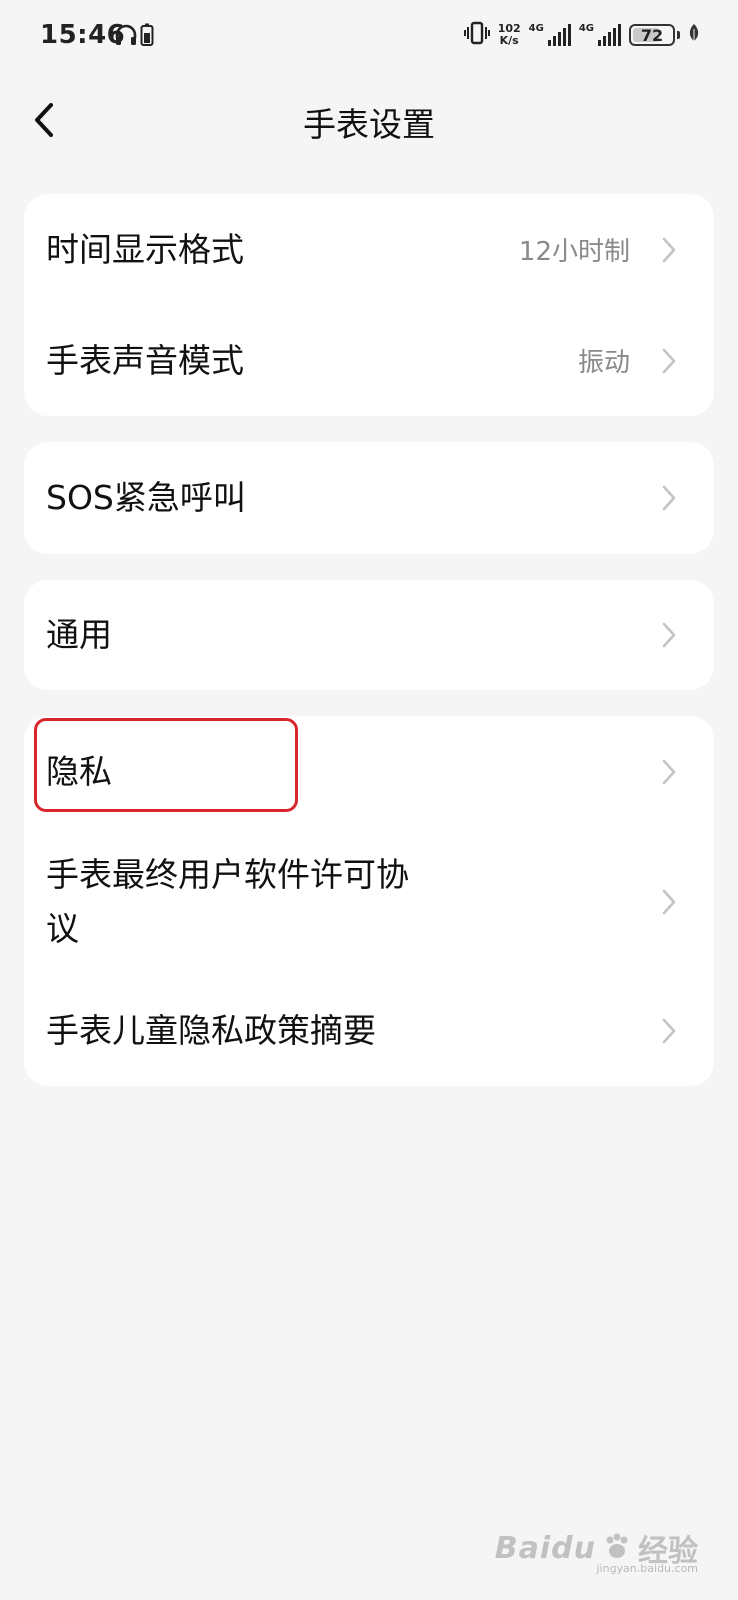 Image resolution: width=738 pixels, height=1600 pixels. What do you see at coordinates (476, 35) in the screenshot?
I see `vibrate-icon` at bounding box center [476, 35].